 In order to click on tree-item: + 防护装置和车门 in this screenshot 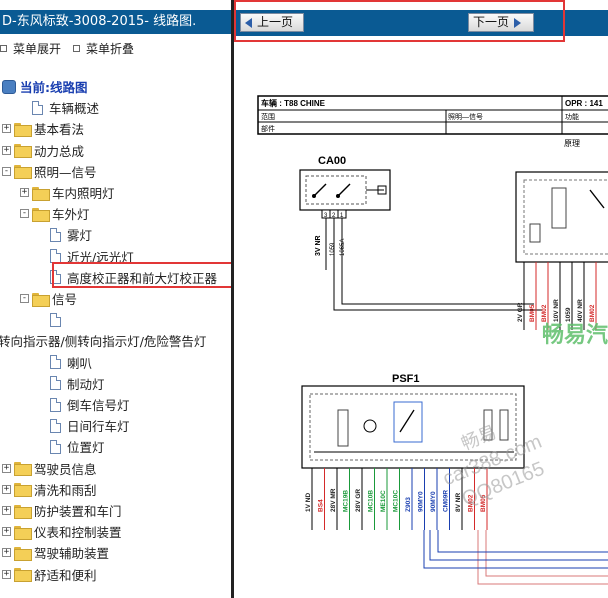, I will do `click(62, 510)`.